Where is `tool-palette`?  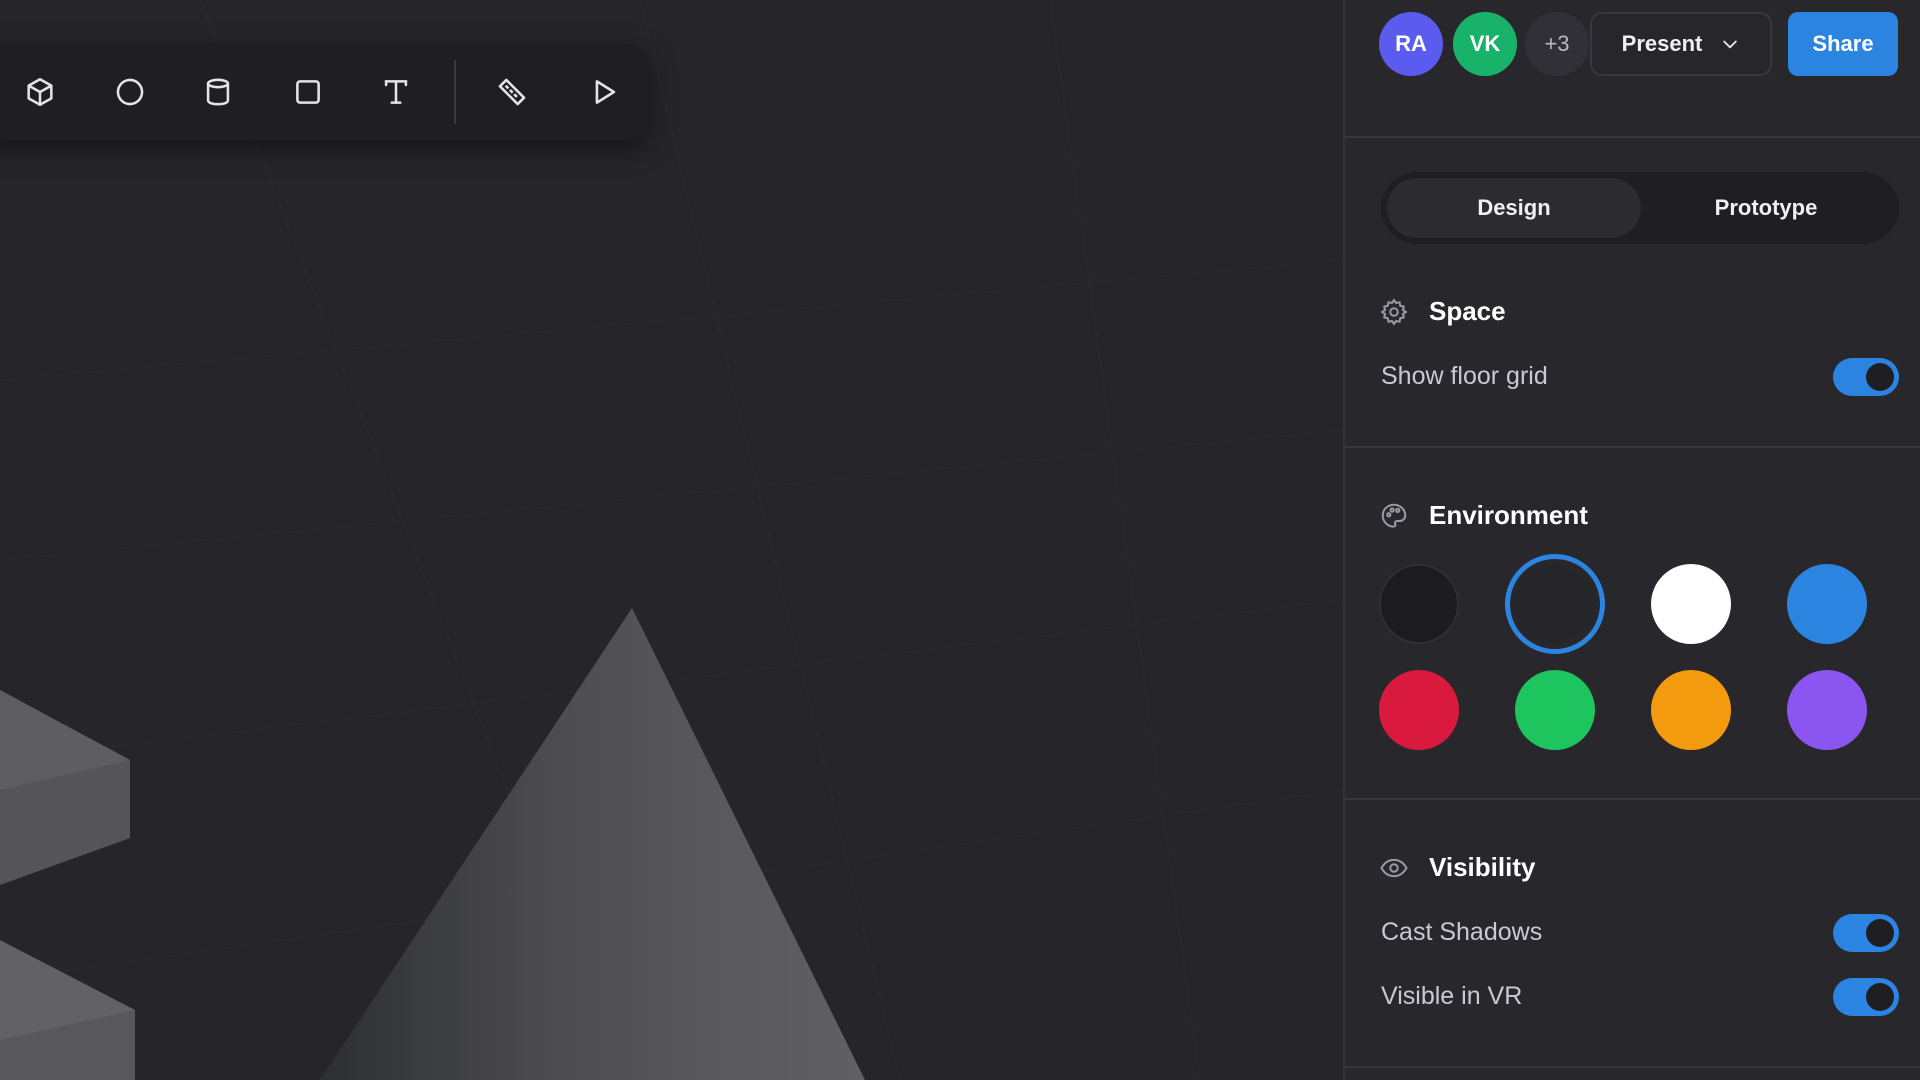
tool-palette is located at coordinates (324, 92).